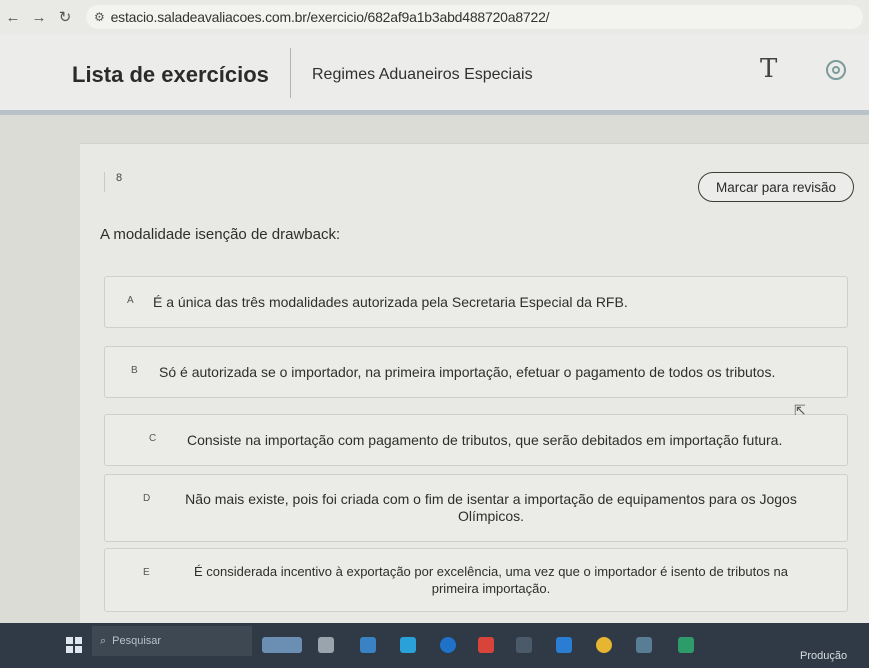 Image resolution: width=869 pixels, height=668 pixels. Describe the element at coordinates (13, 17) in the screenshot. I see `arrow-left-icon: ←` at that location.